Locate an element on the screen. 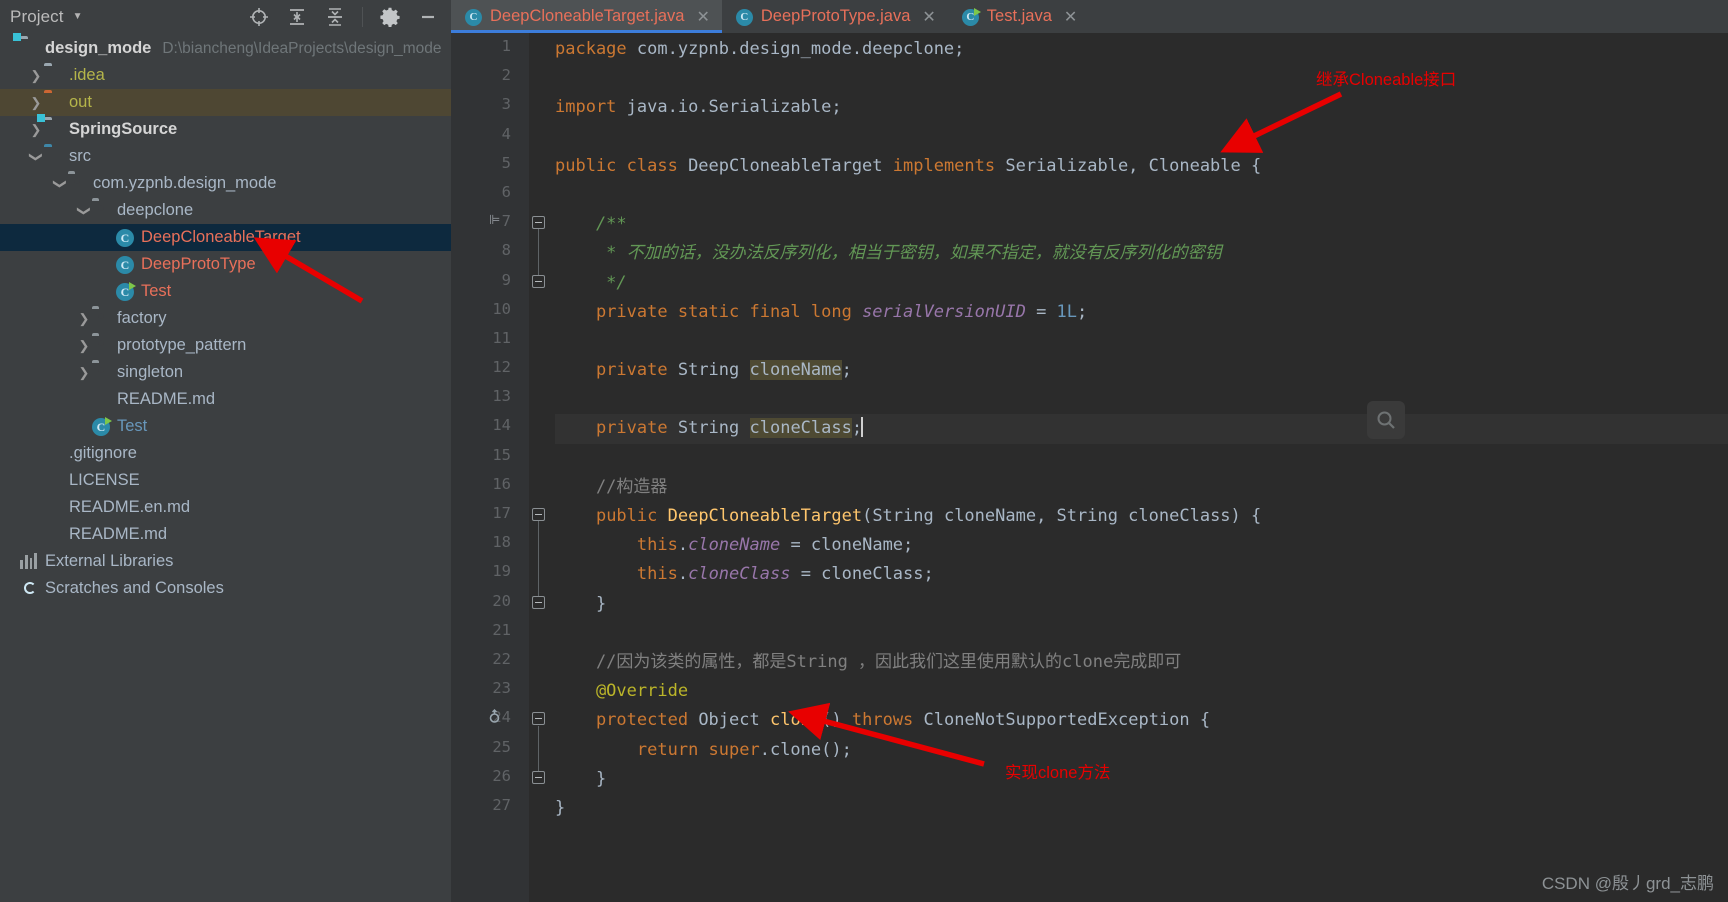 This screenshot has width=1728, height=902. code-line: return super.clone(); is located at coordinates (1141, 750).